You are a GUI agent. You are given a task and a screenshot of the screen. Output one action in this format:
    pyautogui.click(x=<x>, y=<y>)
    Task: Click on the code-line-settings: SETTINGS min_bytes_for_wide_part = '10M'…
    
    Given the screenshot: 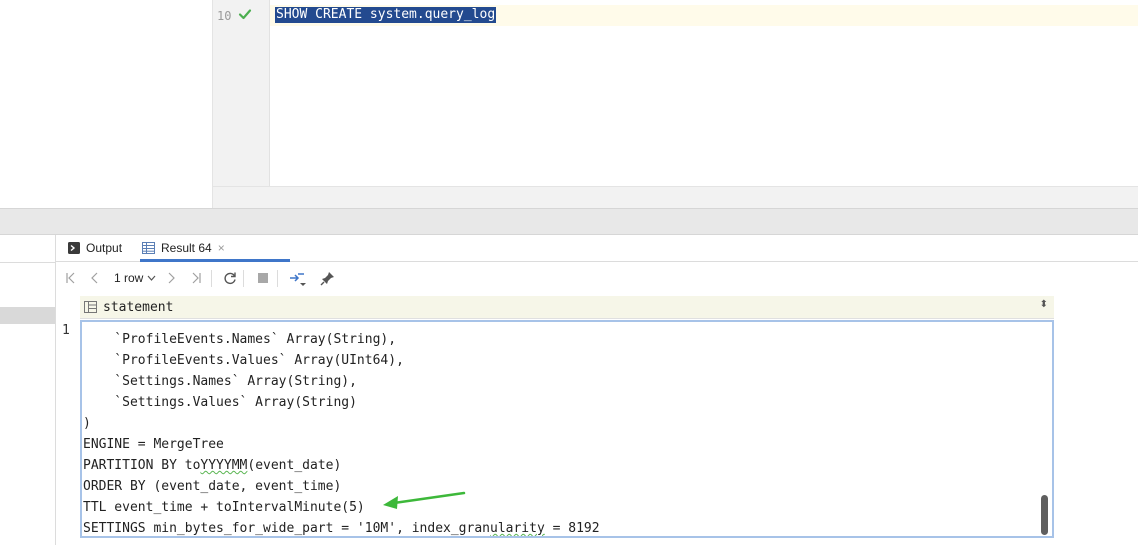 What is the action you would take?
    pyautogui.click(x=341, y=527)
    